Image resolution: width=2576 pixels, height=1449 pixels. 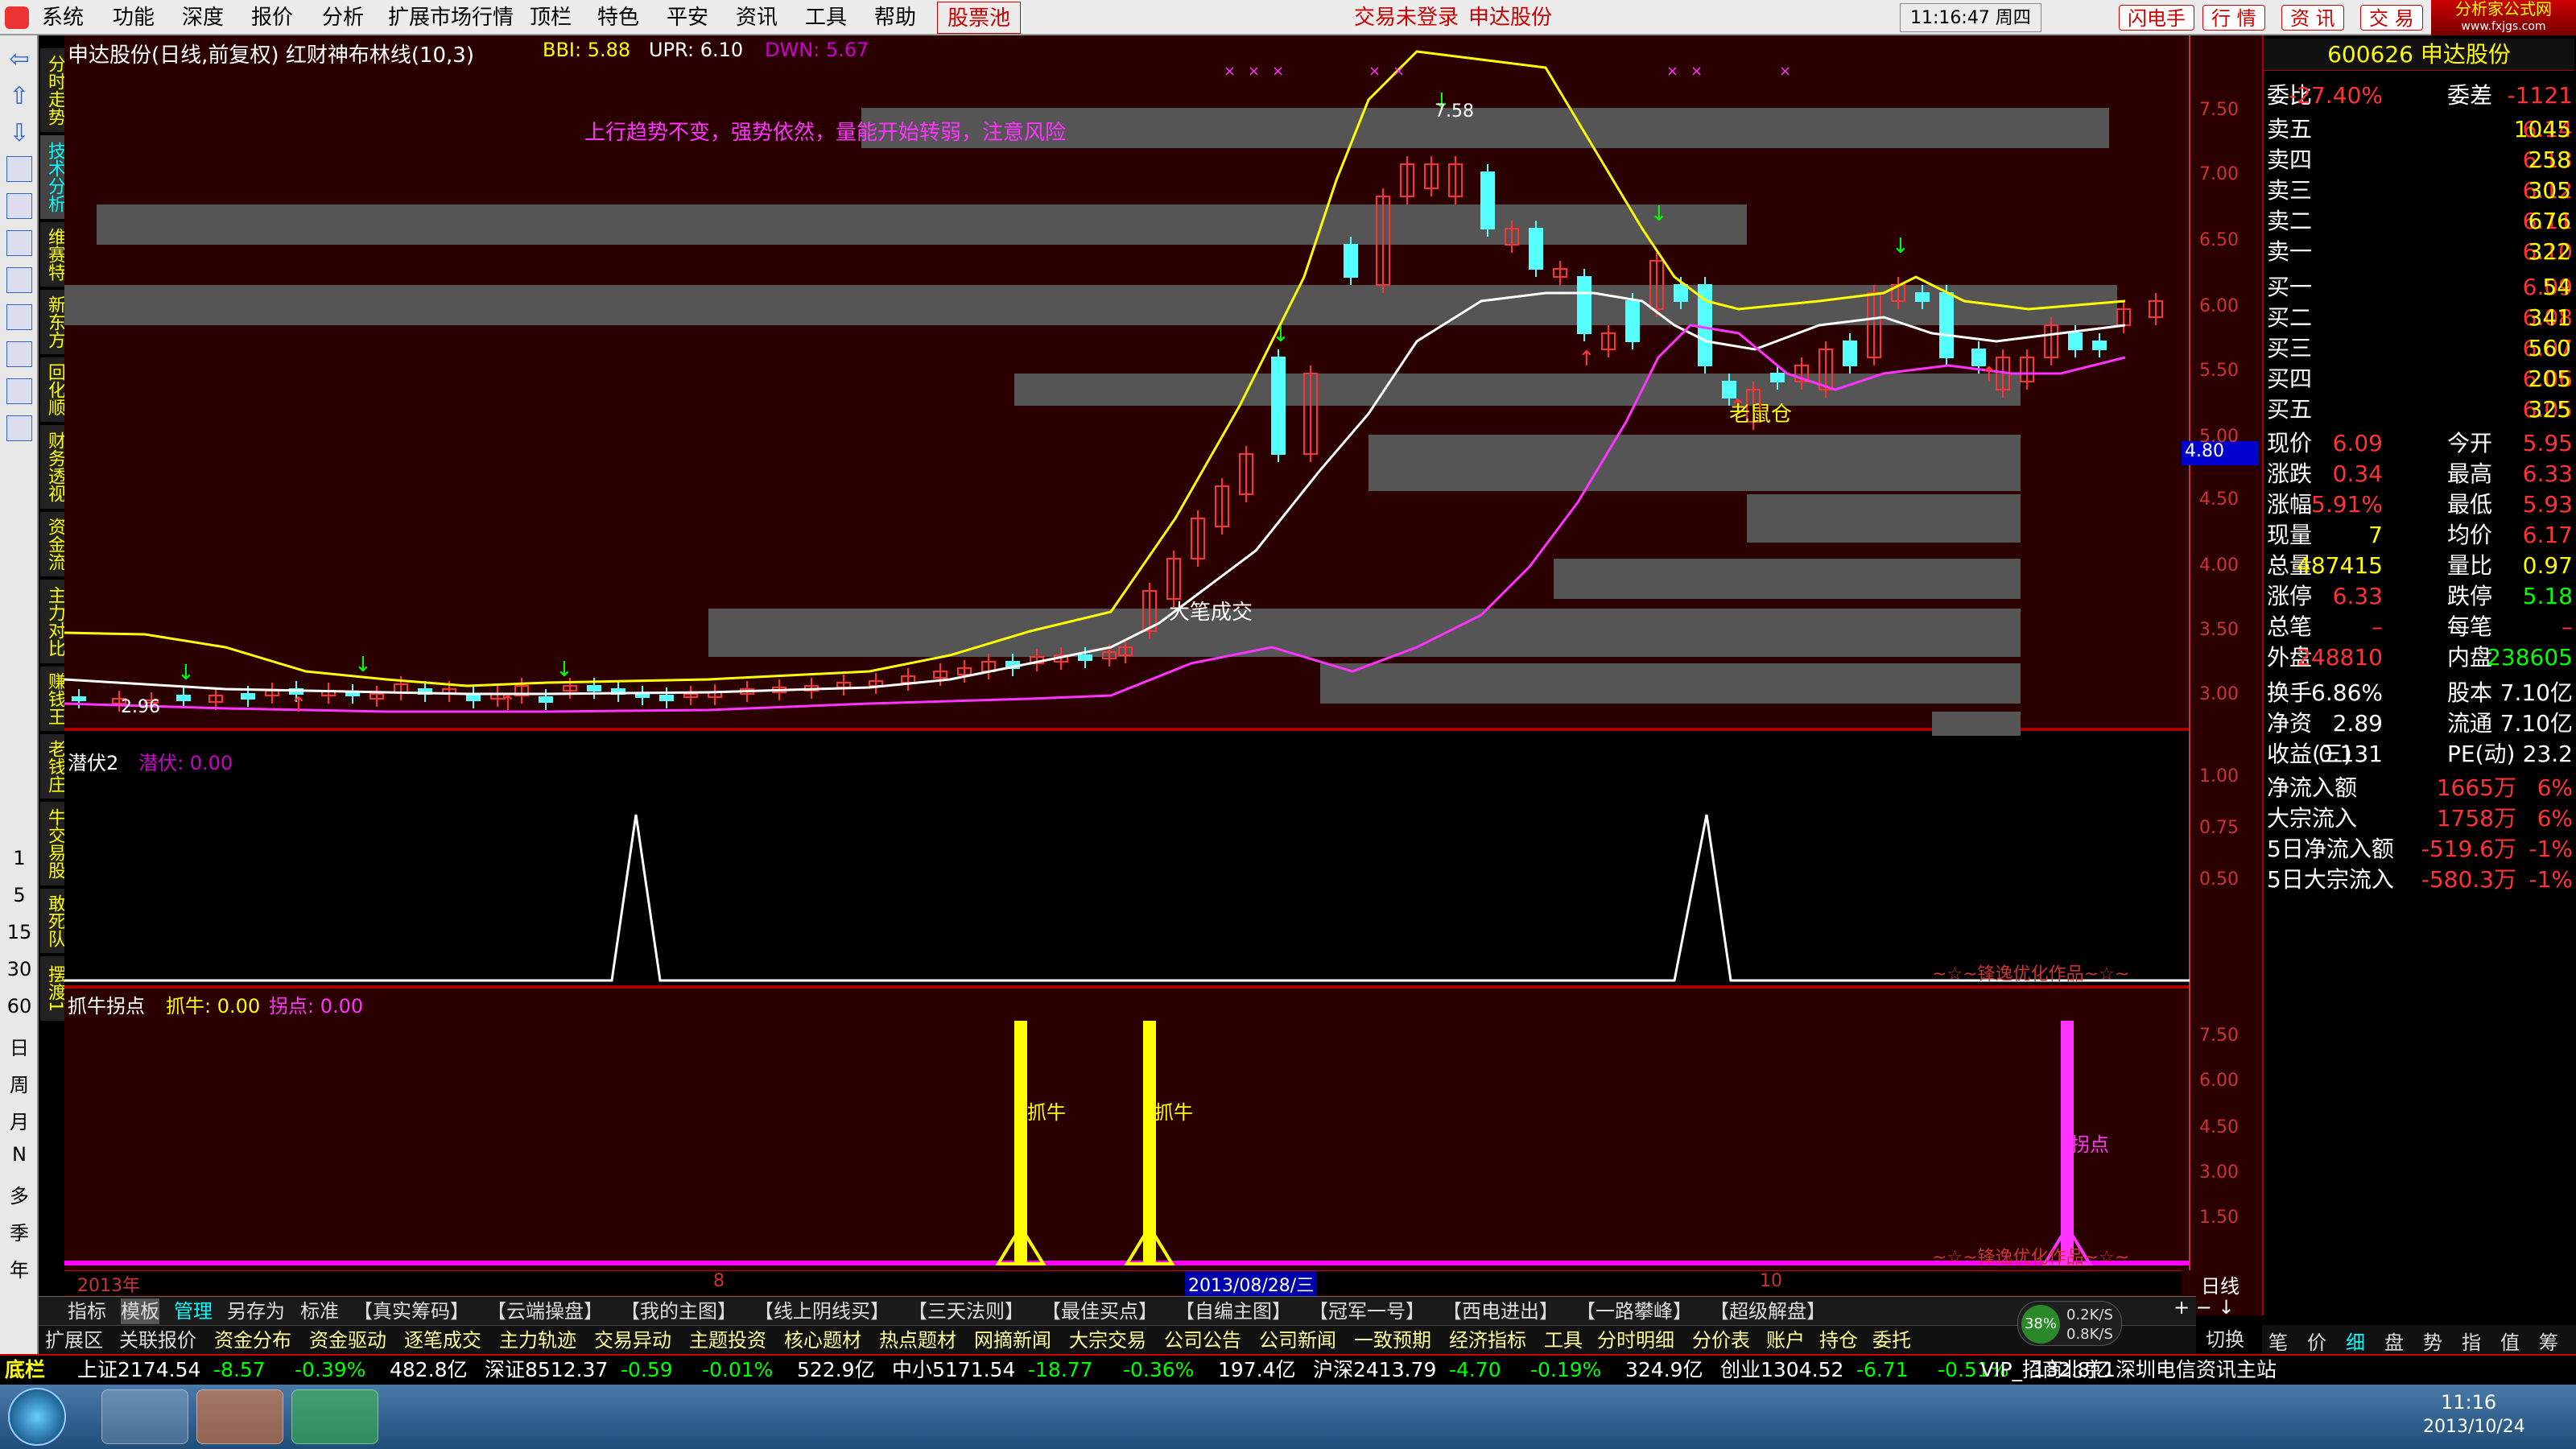 What do you see at coordinates (19, 858) in the screenshot?
I see `period-0: 1` at bounding box center [19, 858].